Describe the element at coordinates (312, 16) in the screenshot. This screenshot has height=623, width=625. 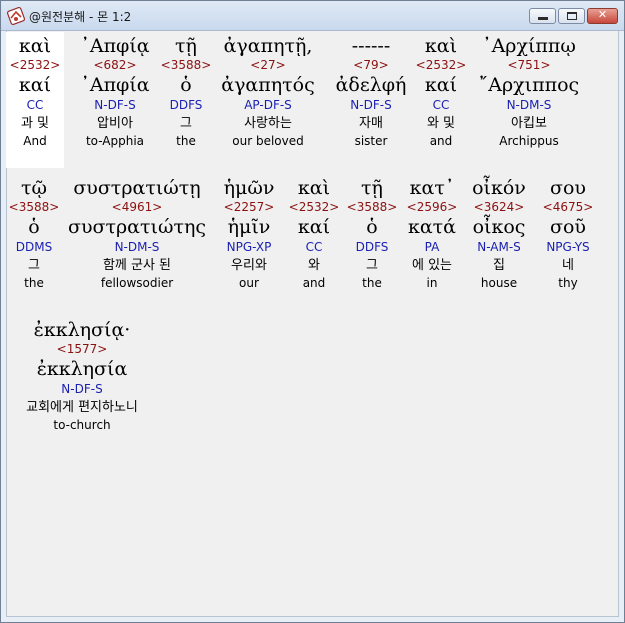
I see `title-bar: @원전분해 - 몬 1:2 ✕` at that location.